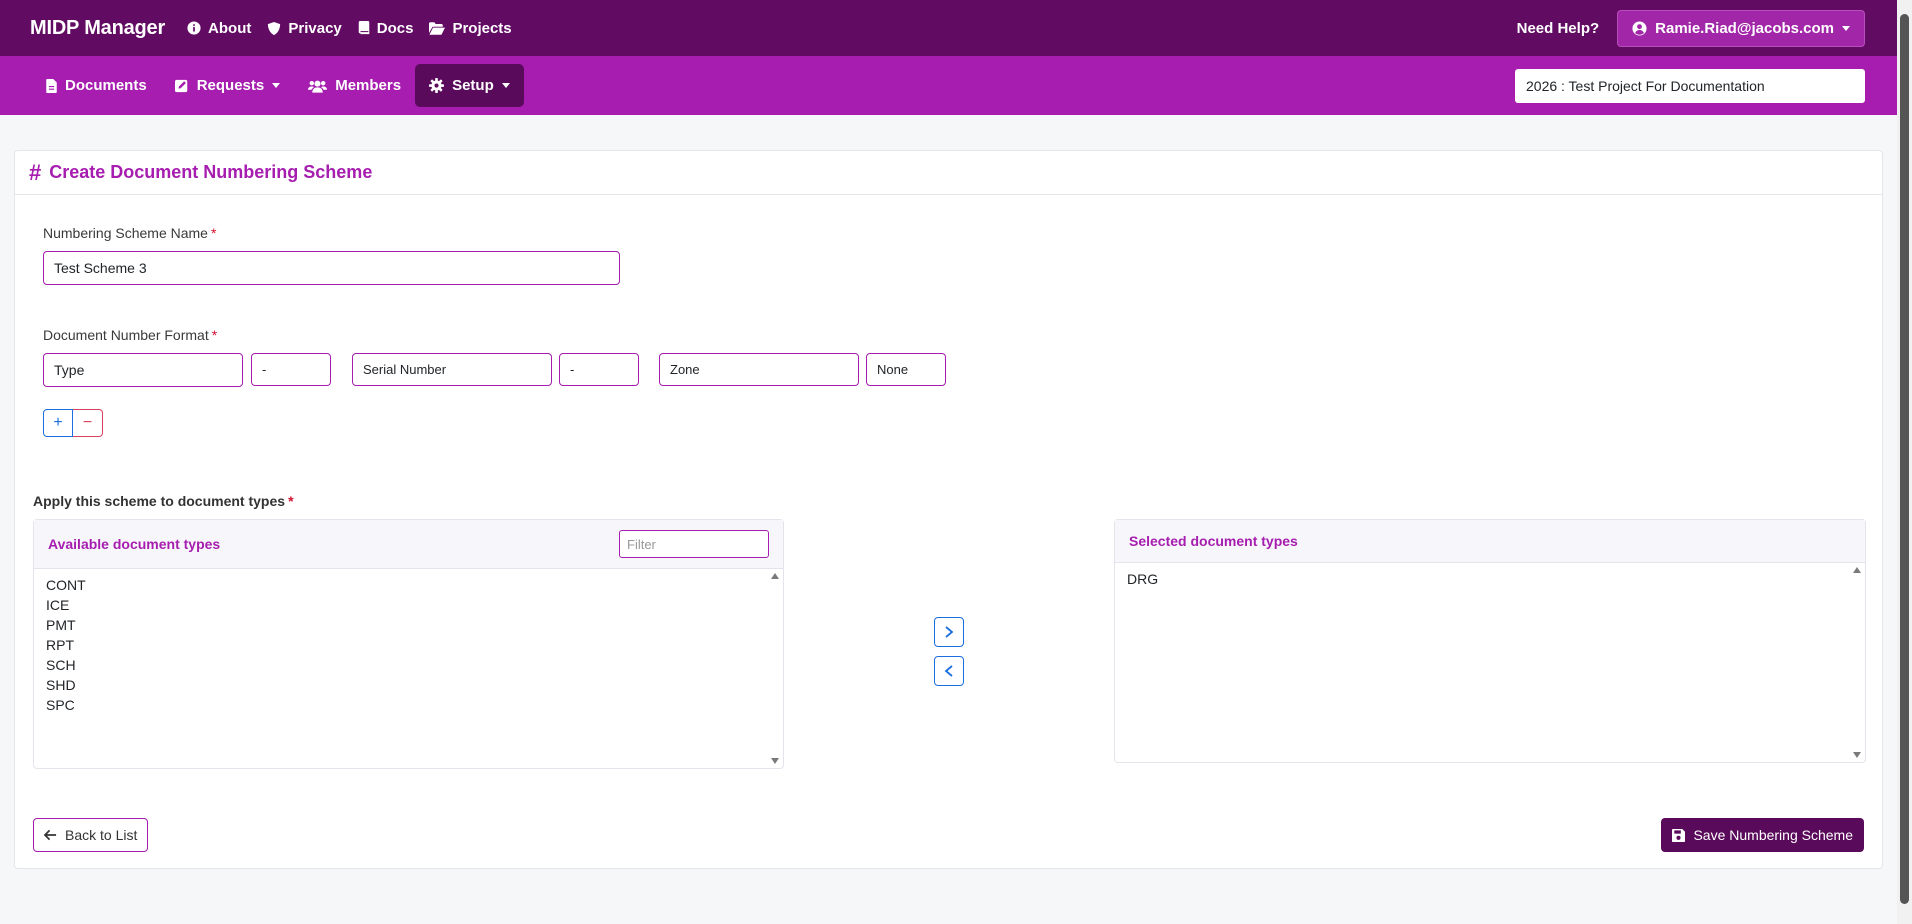  What do you see at coordinates (1744, 28) in the screenshot?
I see `user-email: Ramie.Riad@jacobs.com` at bounding box center [1744, 28].